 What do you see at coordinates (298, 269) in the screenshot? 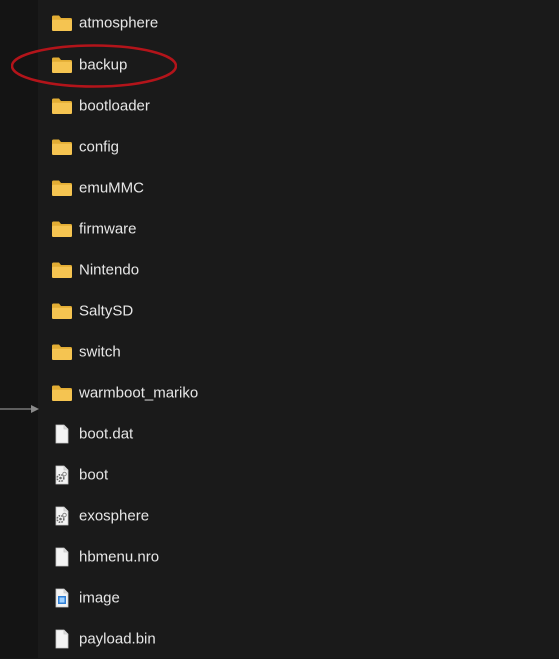
I see `list-item-nintendo: Nintendo` at bounding box center [298, 269].